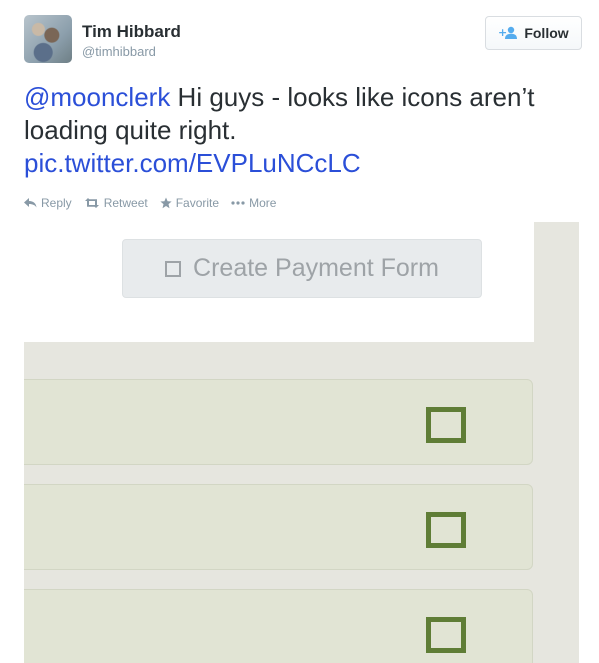 The height and width of the screenshot is (663, 599). I want to click on create-button-label: Create Payment Form, so click(316, 268).